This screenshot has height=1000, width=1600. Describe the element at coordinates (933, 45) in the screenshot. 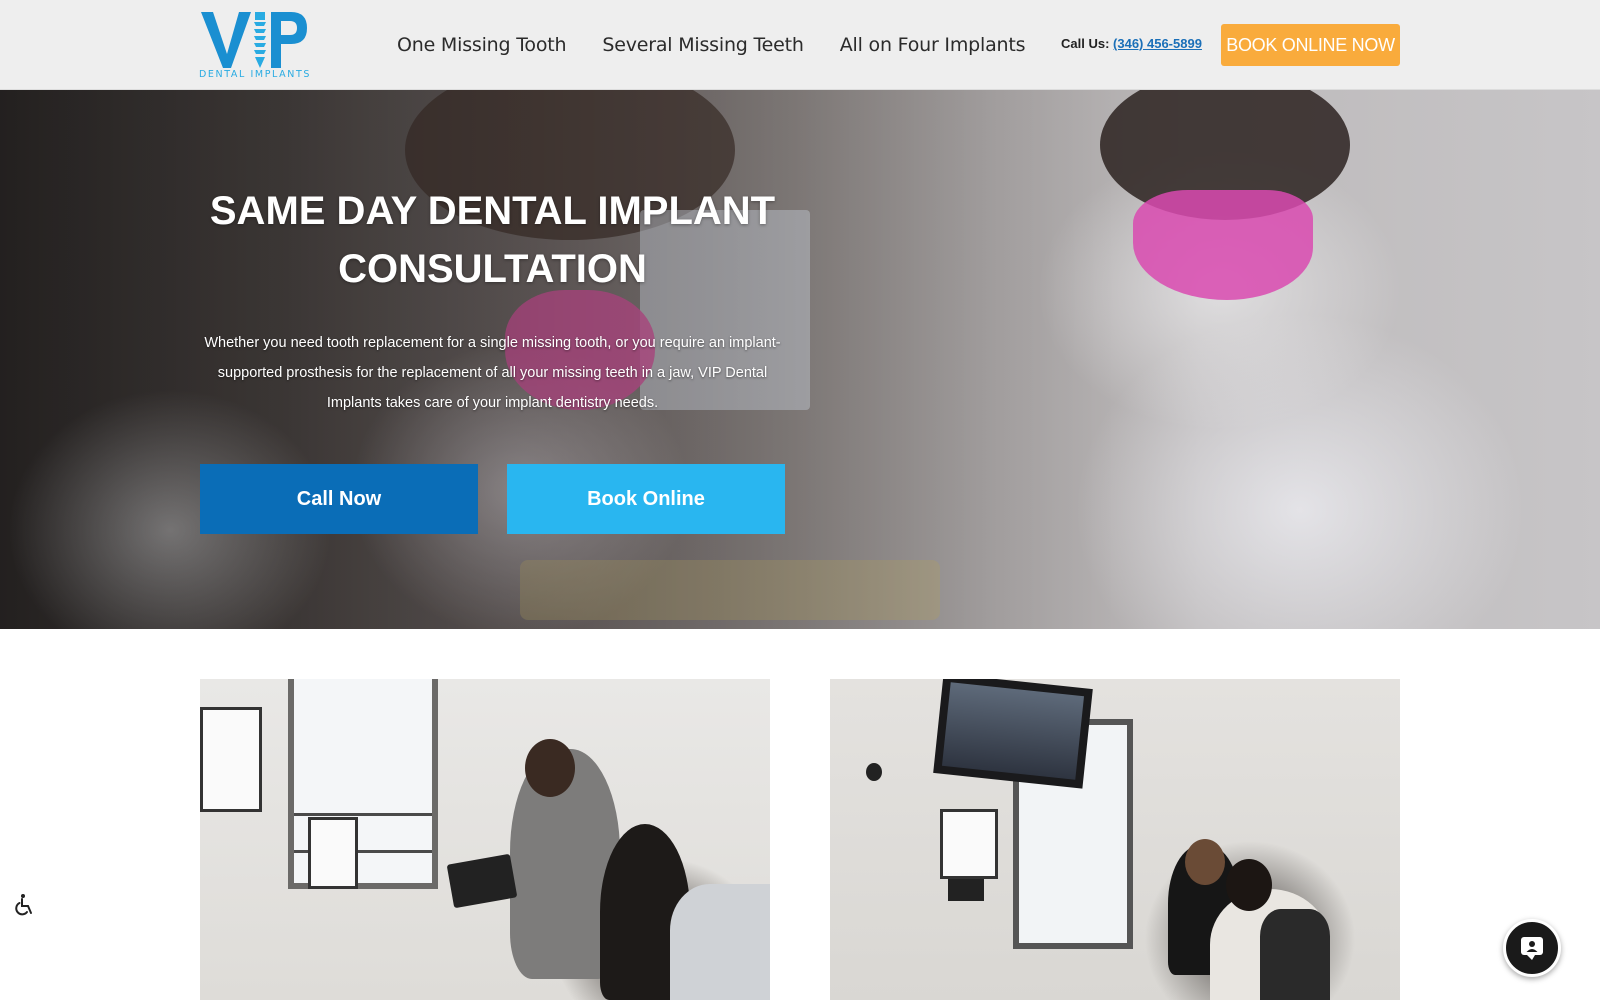

I see `nav-all-on-four-implants: All on Four Implants` at that location.